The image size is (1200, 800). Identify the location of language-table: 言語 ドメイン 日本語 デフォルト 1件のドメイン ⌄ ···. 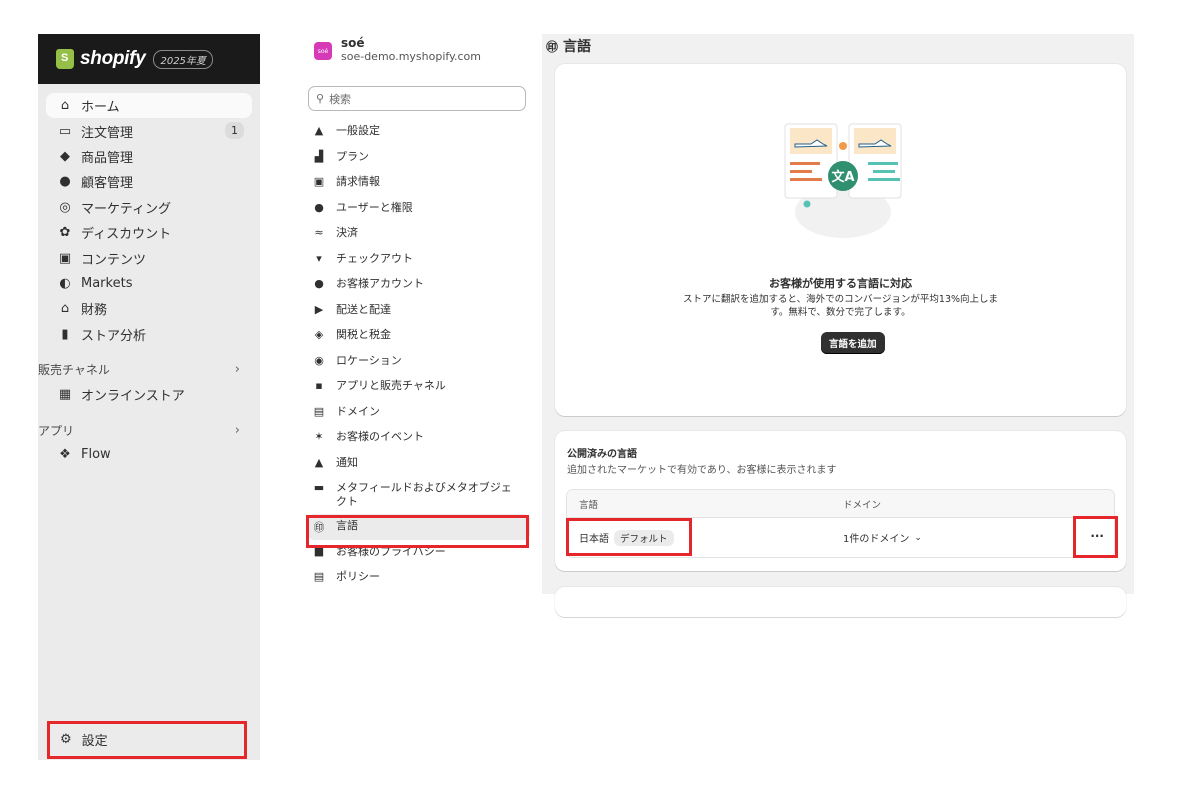
(840, 523).